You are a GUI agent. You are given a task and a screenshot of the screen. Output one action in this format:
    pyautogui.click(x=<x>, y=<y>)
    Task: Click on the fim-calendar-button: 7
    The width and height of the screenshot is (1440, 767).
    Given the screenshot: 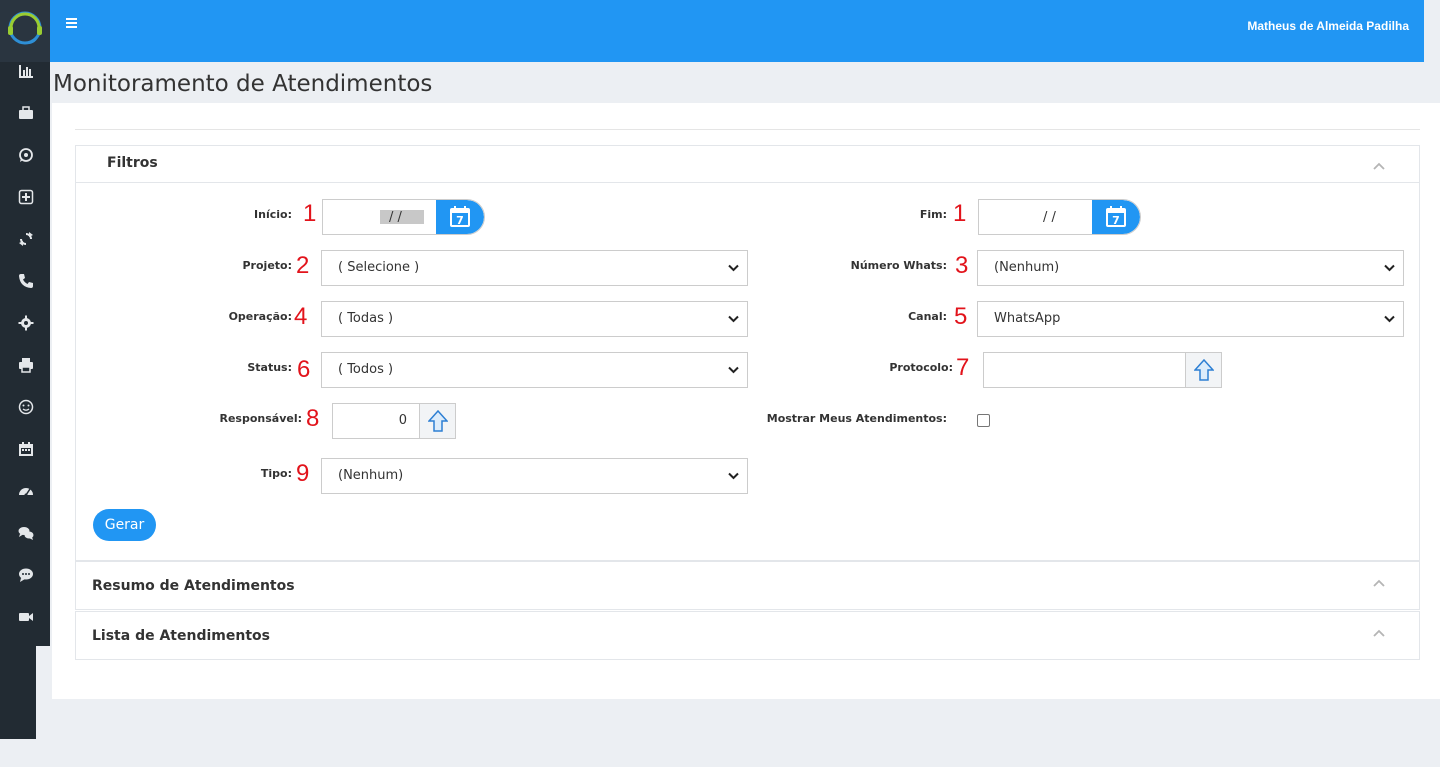 What is the action you would take?
    pyautogui.click(x=1116, y=217)
    